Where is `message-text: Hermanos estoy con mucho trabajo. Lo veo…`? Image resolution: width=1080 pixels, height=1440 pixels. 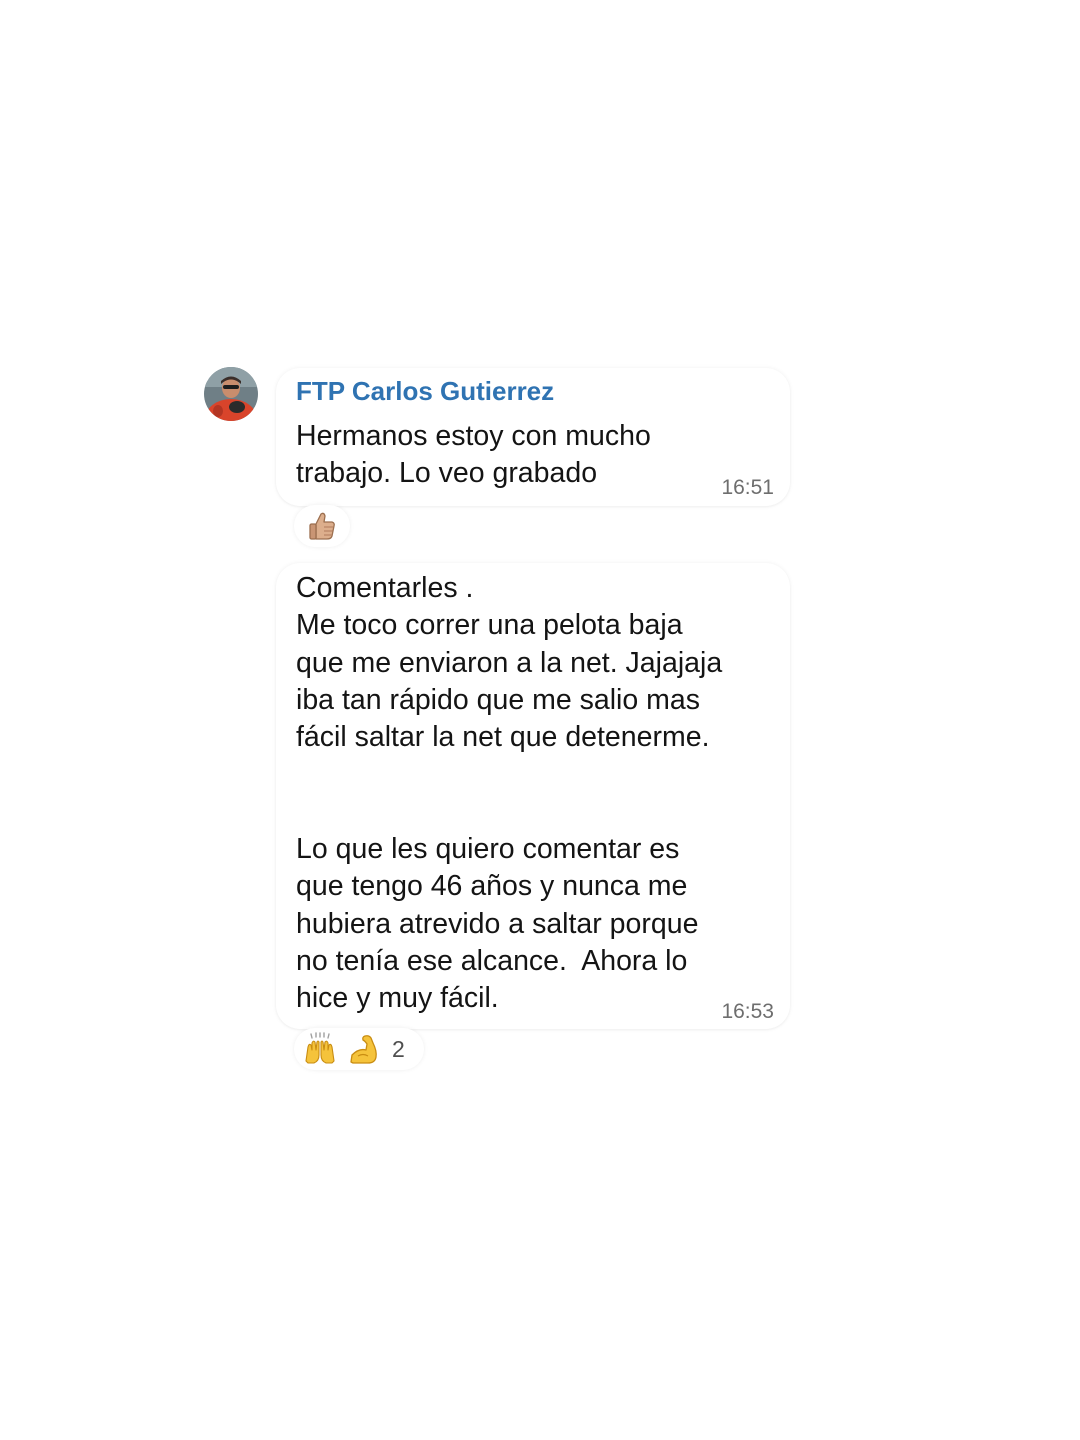 message-text: Hermanos estoy con mucho trabajo. Lo veo… is located at coordinates (473, 455).